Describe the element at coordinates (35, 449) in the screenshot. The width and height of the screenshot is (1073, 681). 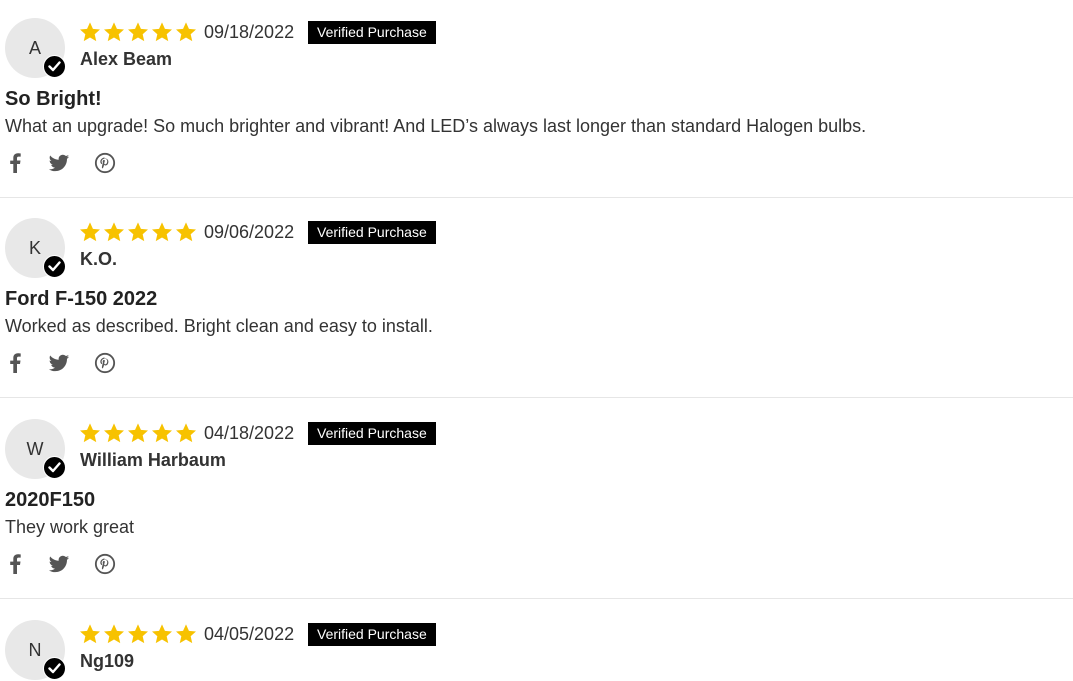
I see `avatar: W` at that location.